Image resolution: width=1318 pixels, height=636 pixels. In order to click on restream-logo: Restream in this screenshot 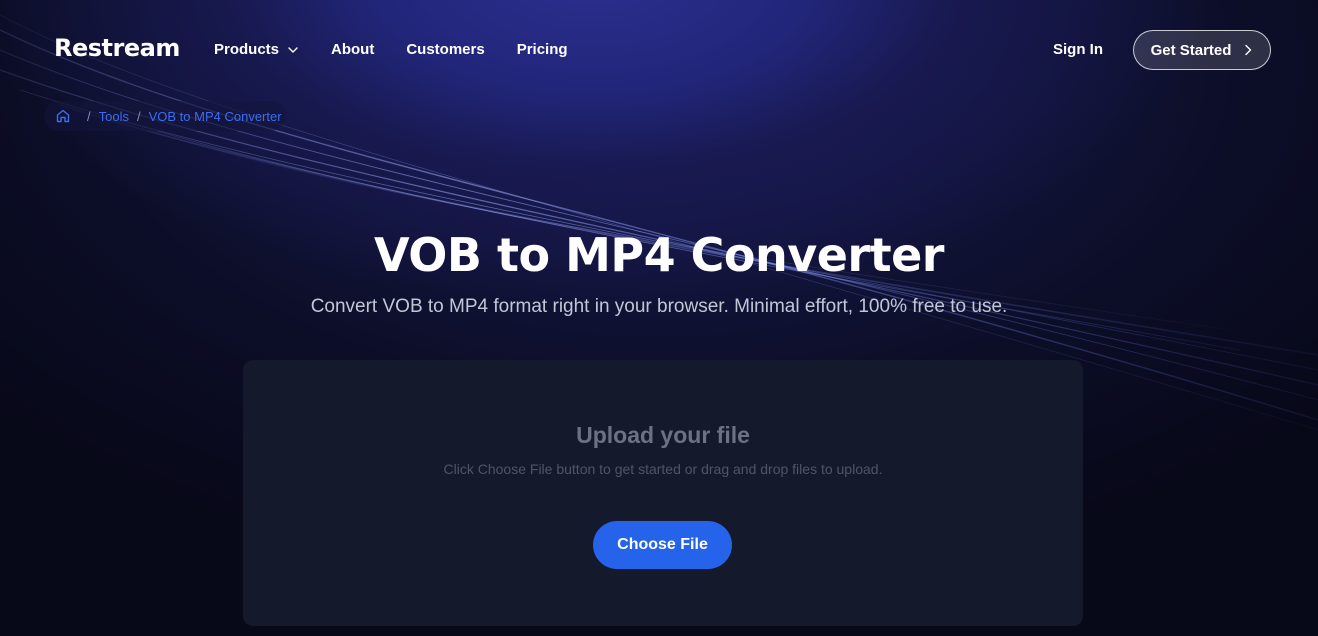, I will do `click(117, 48)`.